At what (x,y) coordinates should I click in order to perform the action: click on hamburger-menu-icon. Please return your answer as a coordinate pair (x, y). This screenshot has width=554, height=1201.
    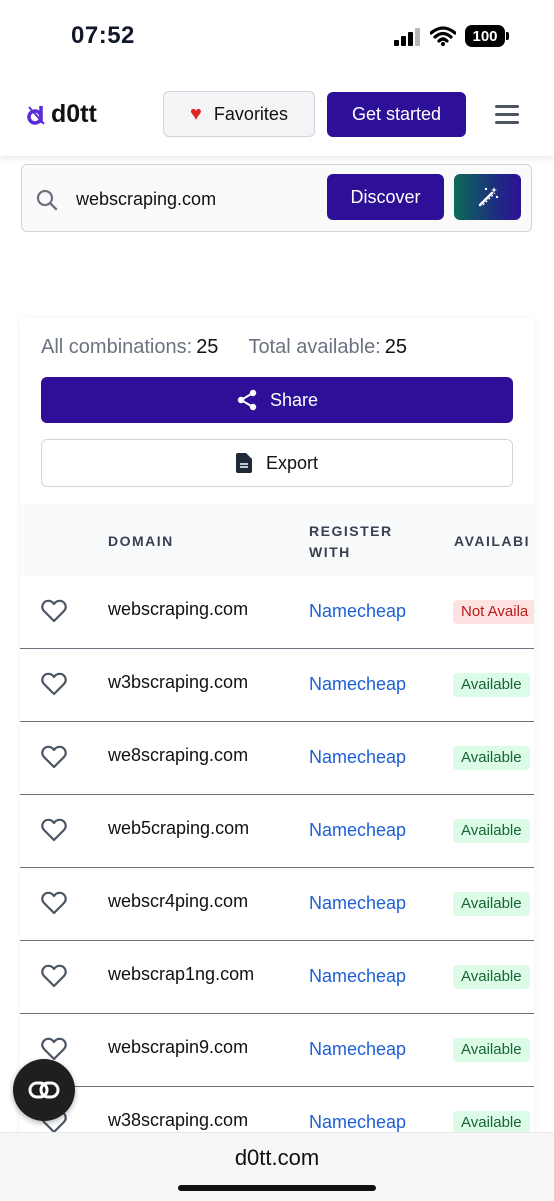
    Looking at the image, I should click on (507, 115).